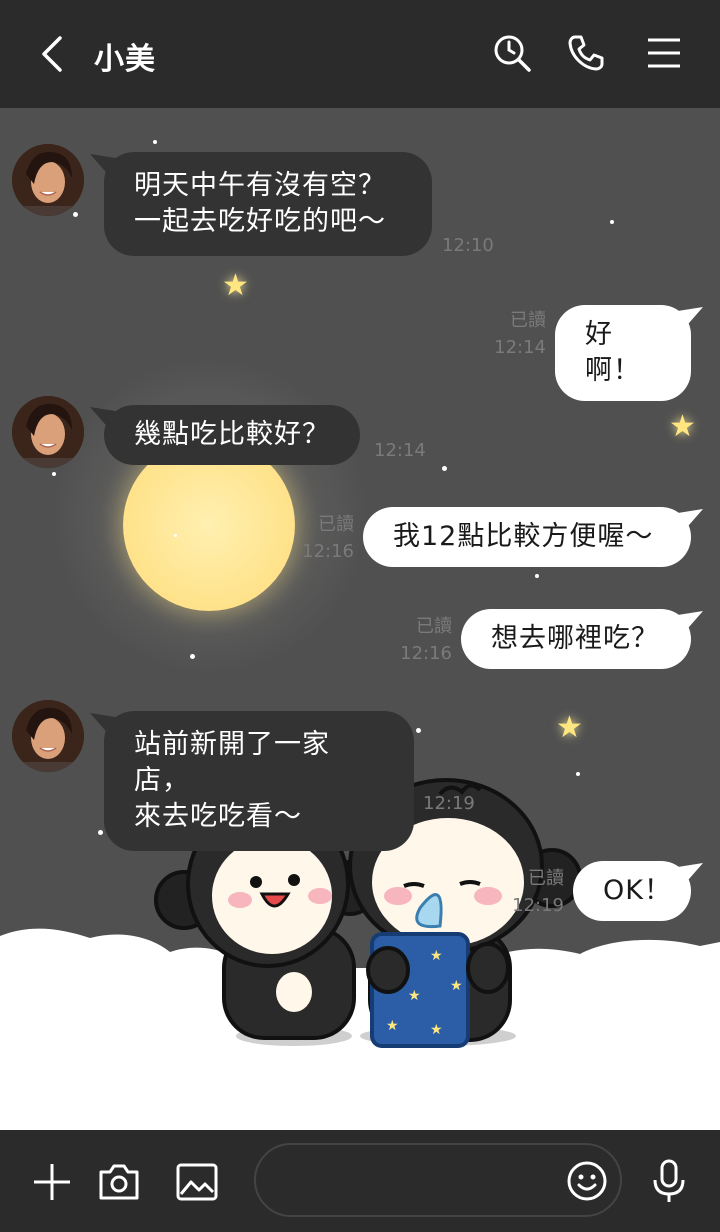  Describe the element at coordinates (54, 54) in the screenshot. I see `chevron-left-icon` at that location.